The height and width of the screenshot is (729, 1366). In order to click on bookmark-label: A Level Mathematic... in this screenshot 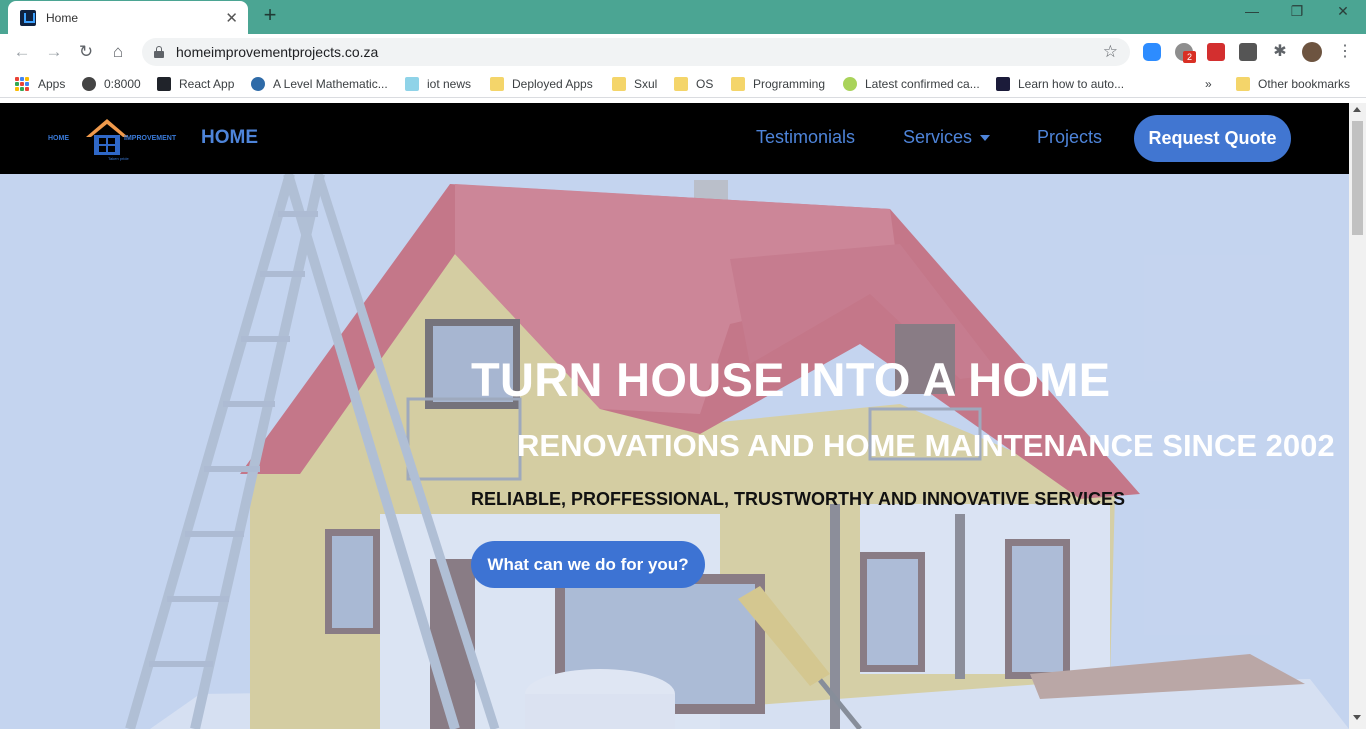, I will do `click(330, 84)`.